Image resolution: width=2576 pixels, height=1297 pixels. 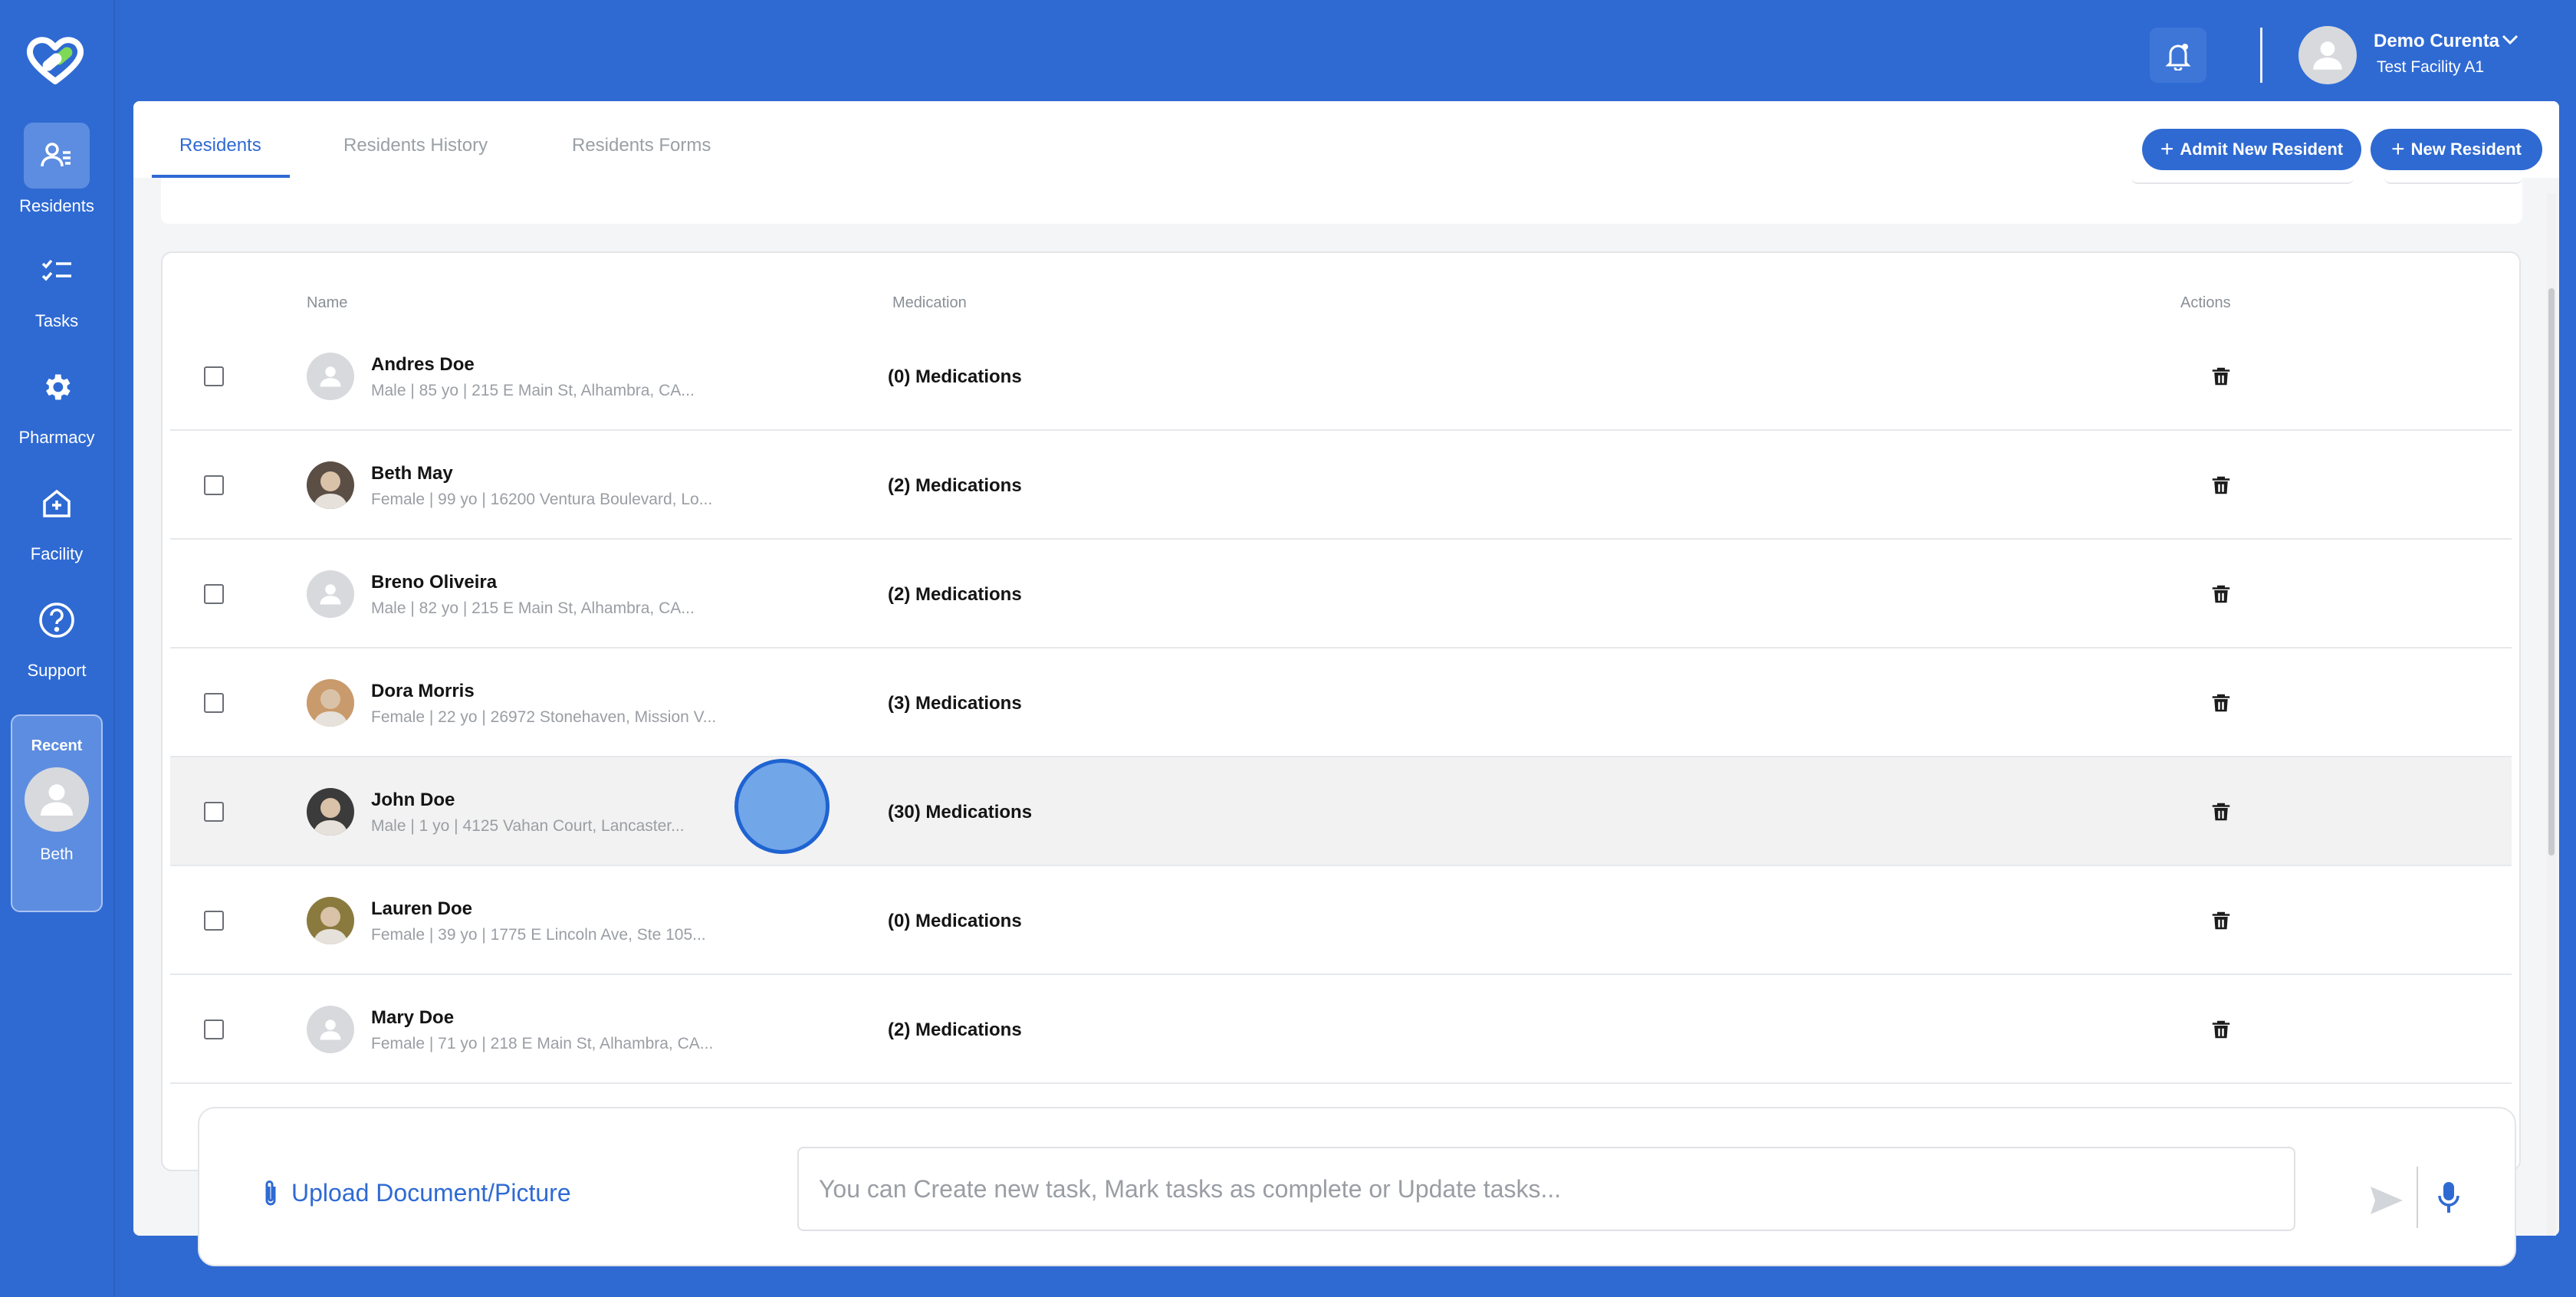 What do you see at coordinates (2466, 149) in the screenshot?
I see `button-label: New Resident` at bounding box center [2466, 149].